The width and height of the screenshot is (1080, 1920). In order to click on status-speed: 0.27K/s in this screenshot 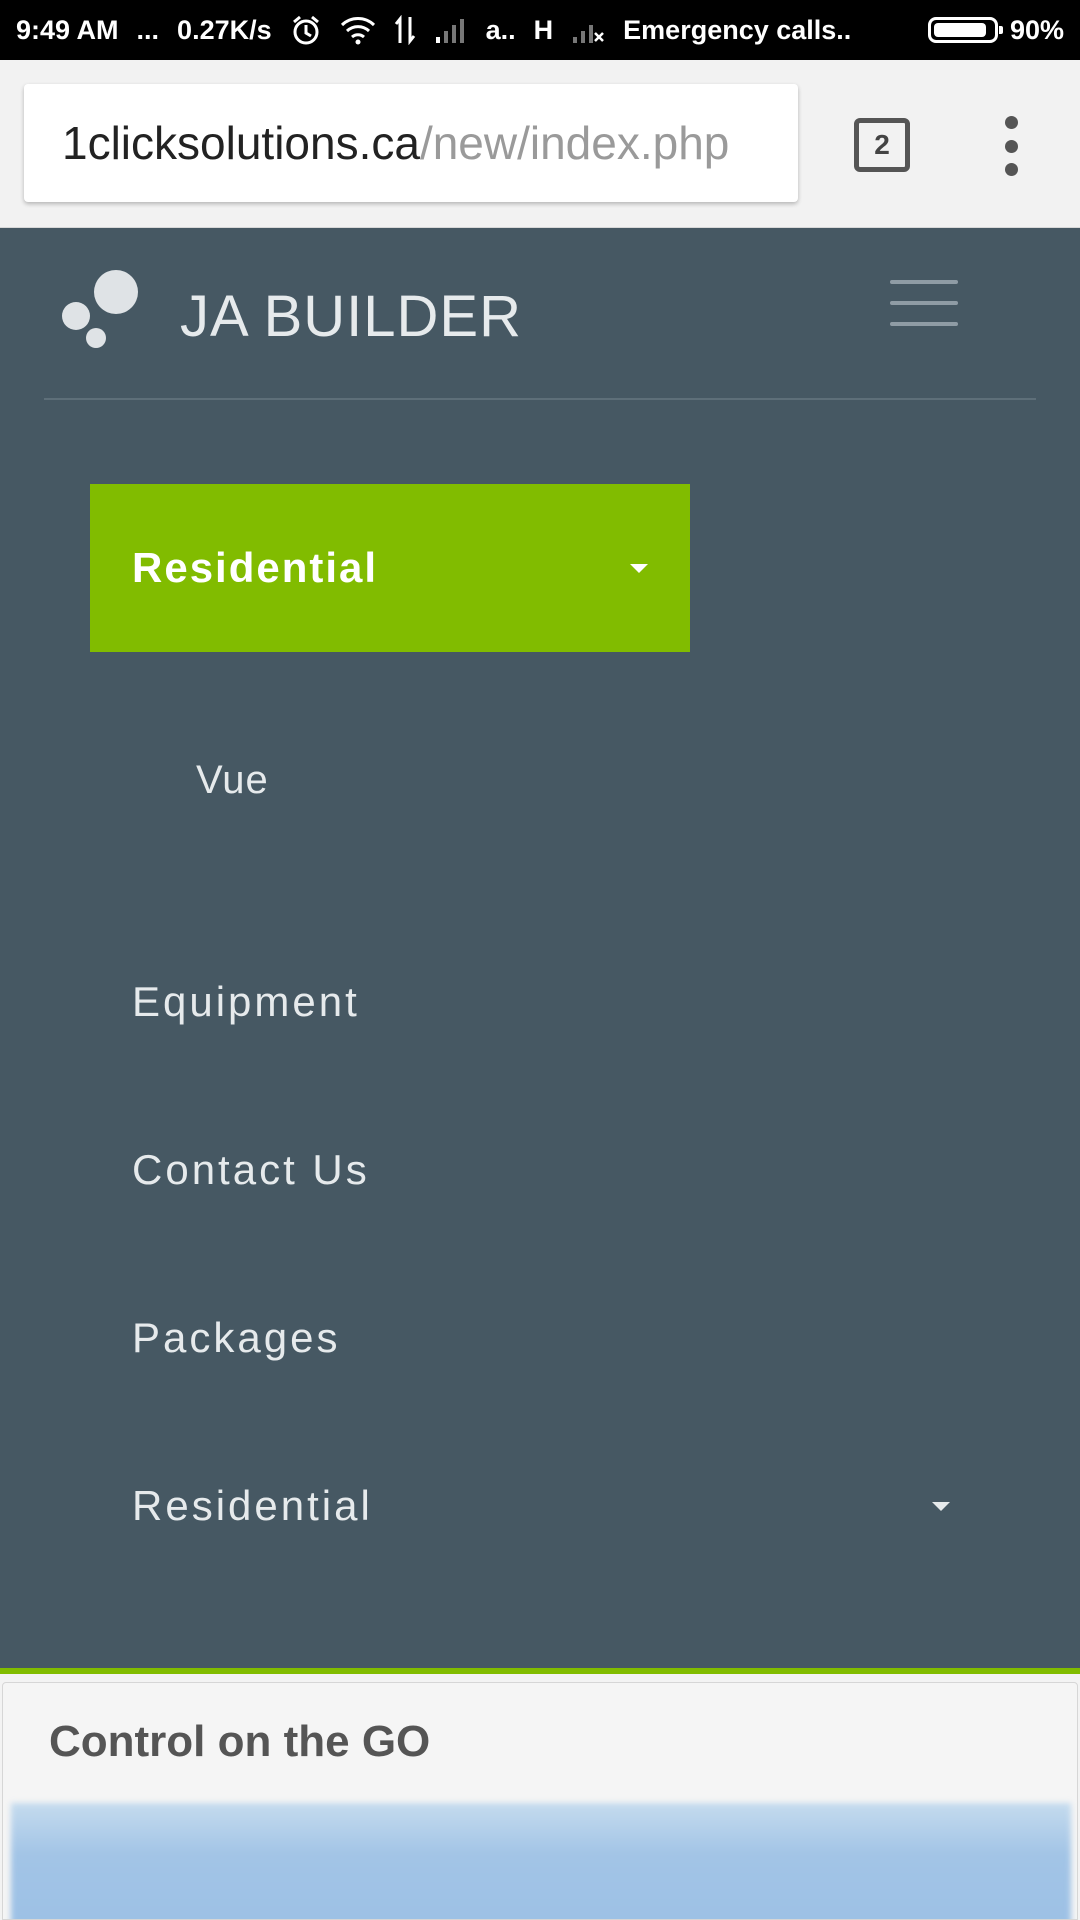, I will do `click(224, 29)`.